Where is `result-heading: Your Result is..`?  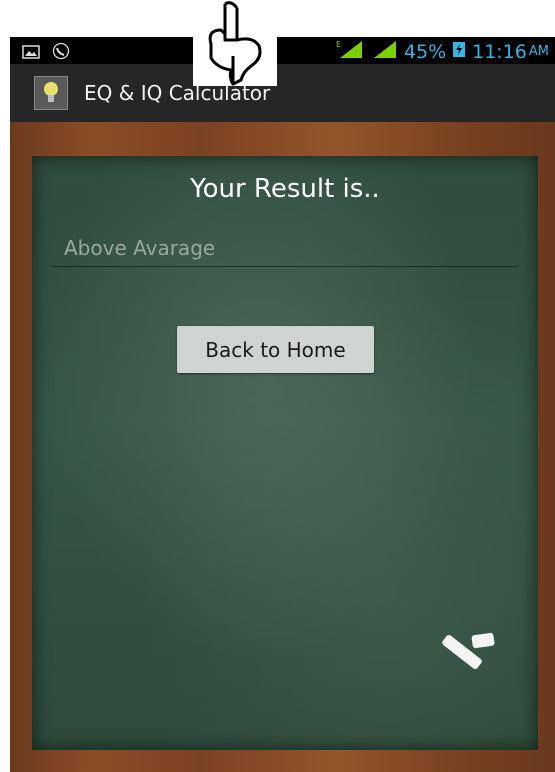
result-heading: Your Result is.. is located at coordinates (285, 189).